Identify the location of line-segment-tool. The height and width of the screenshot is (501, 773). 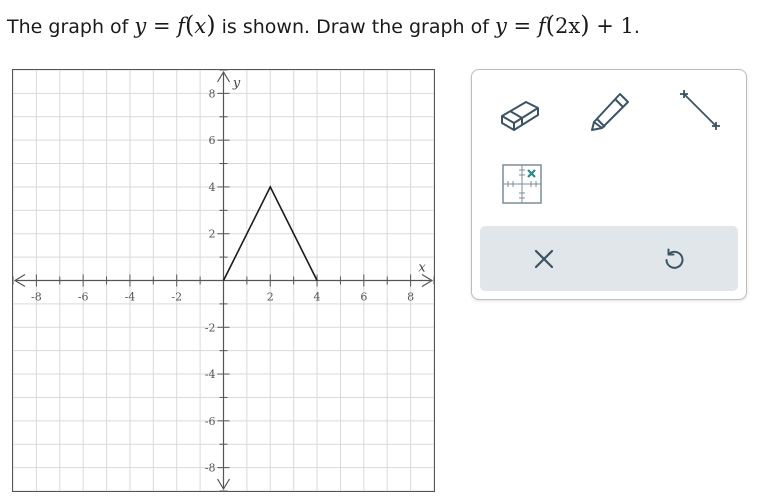
(700, 110).